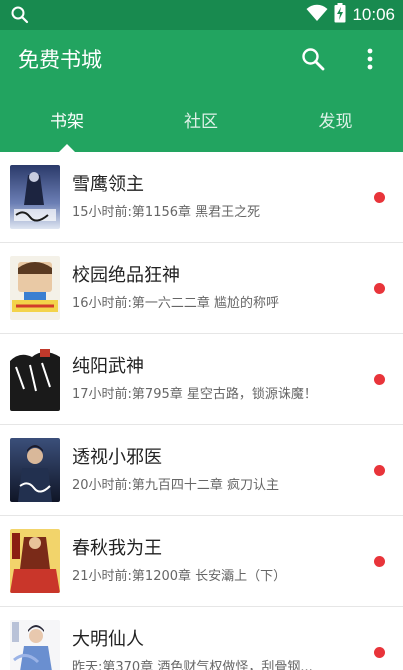  What do you see at coordinates (117, 457) in the screenshot?
I see `book-title: 透视小邪医` at bounding box center [117, 457].